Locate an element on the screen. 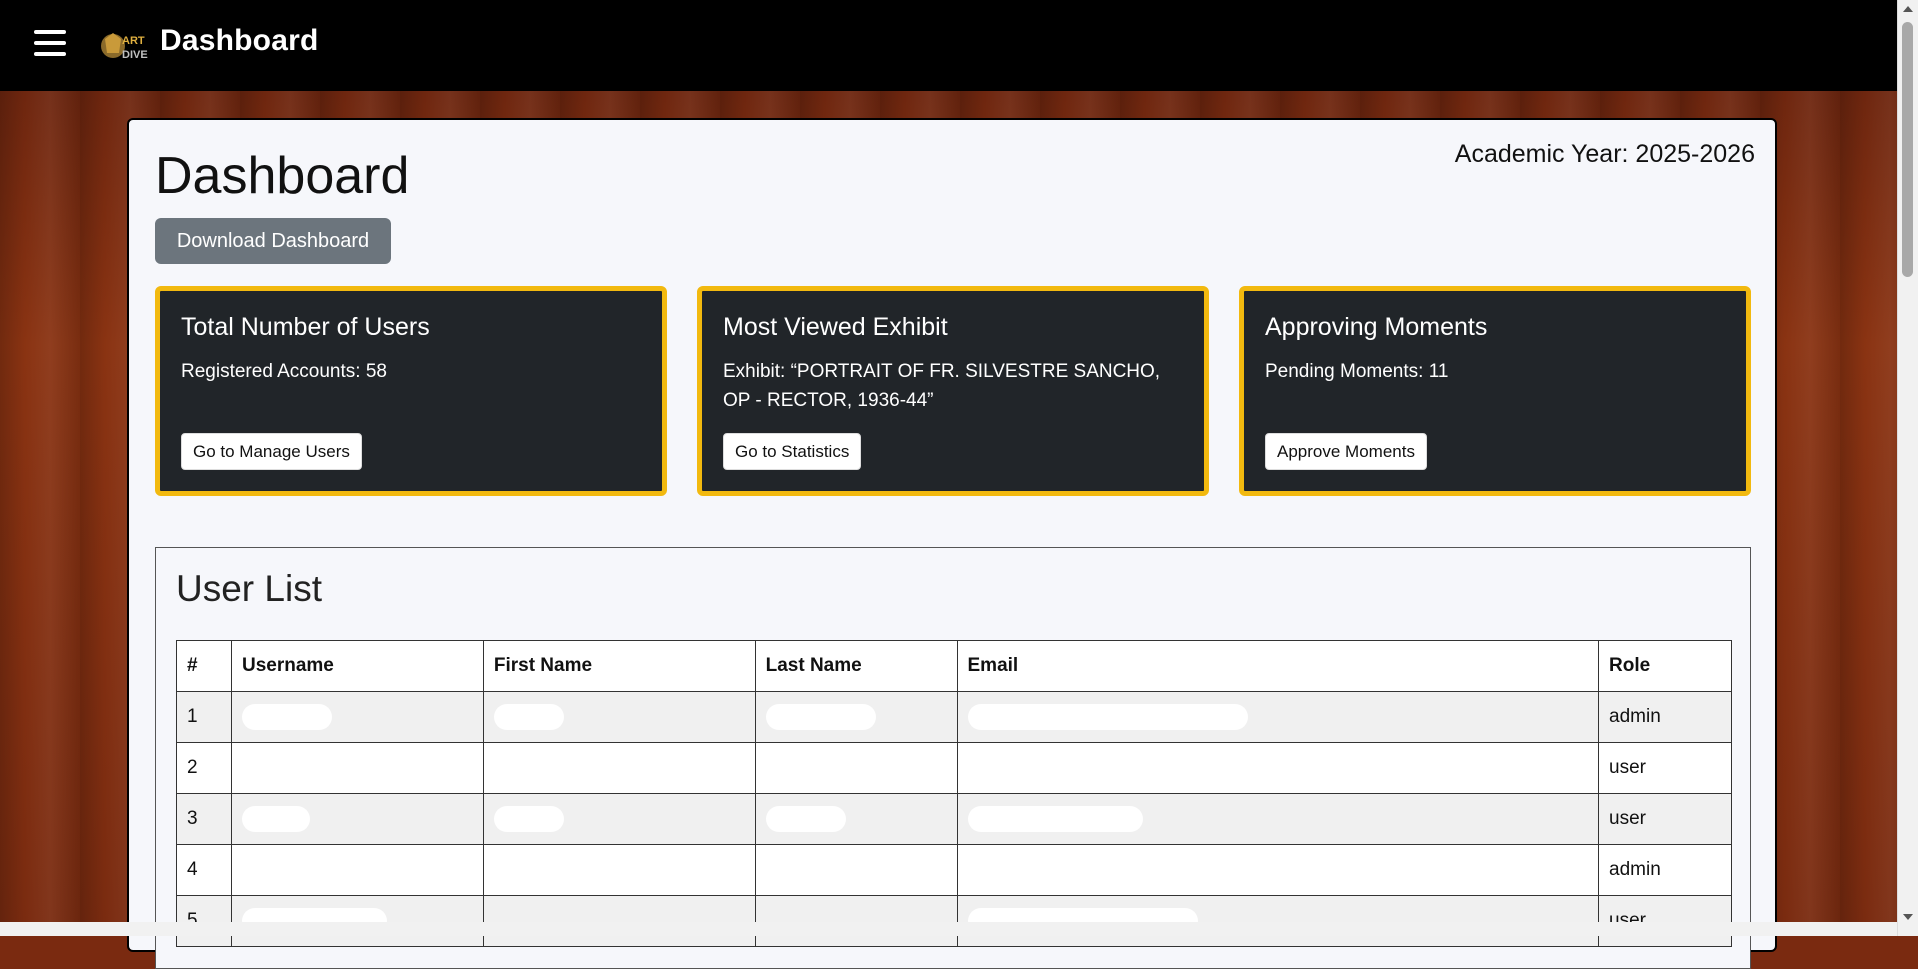 The width and height of the screenshot is (1918, 969). horizontal-scroll-area is located at coordinates (949, 929).